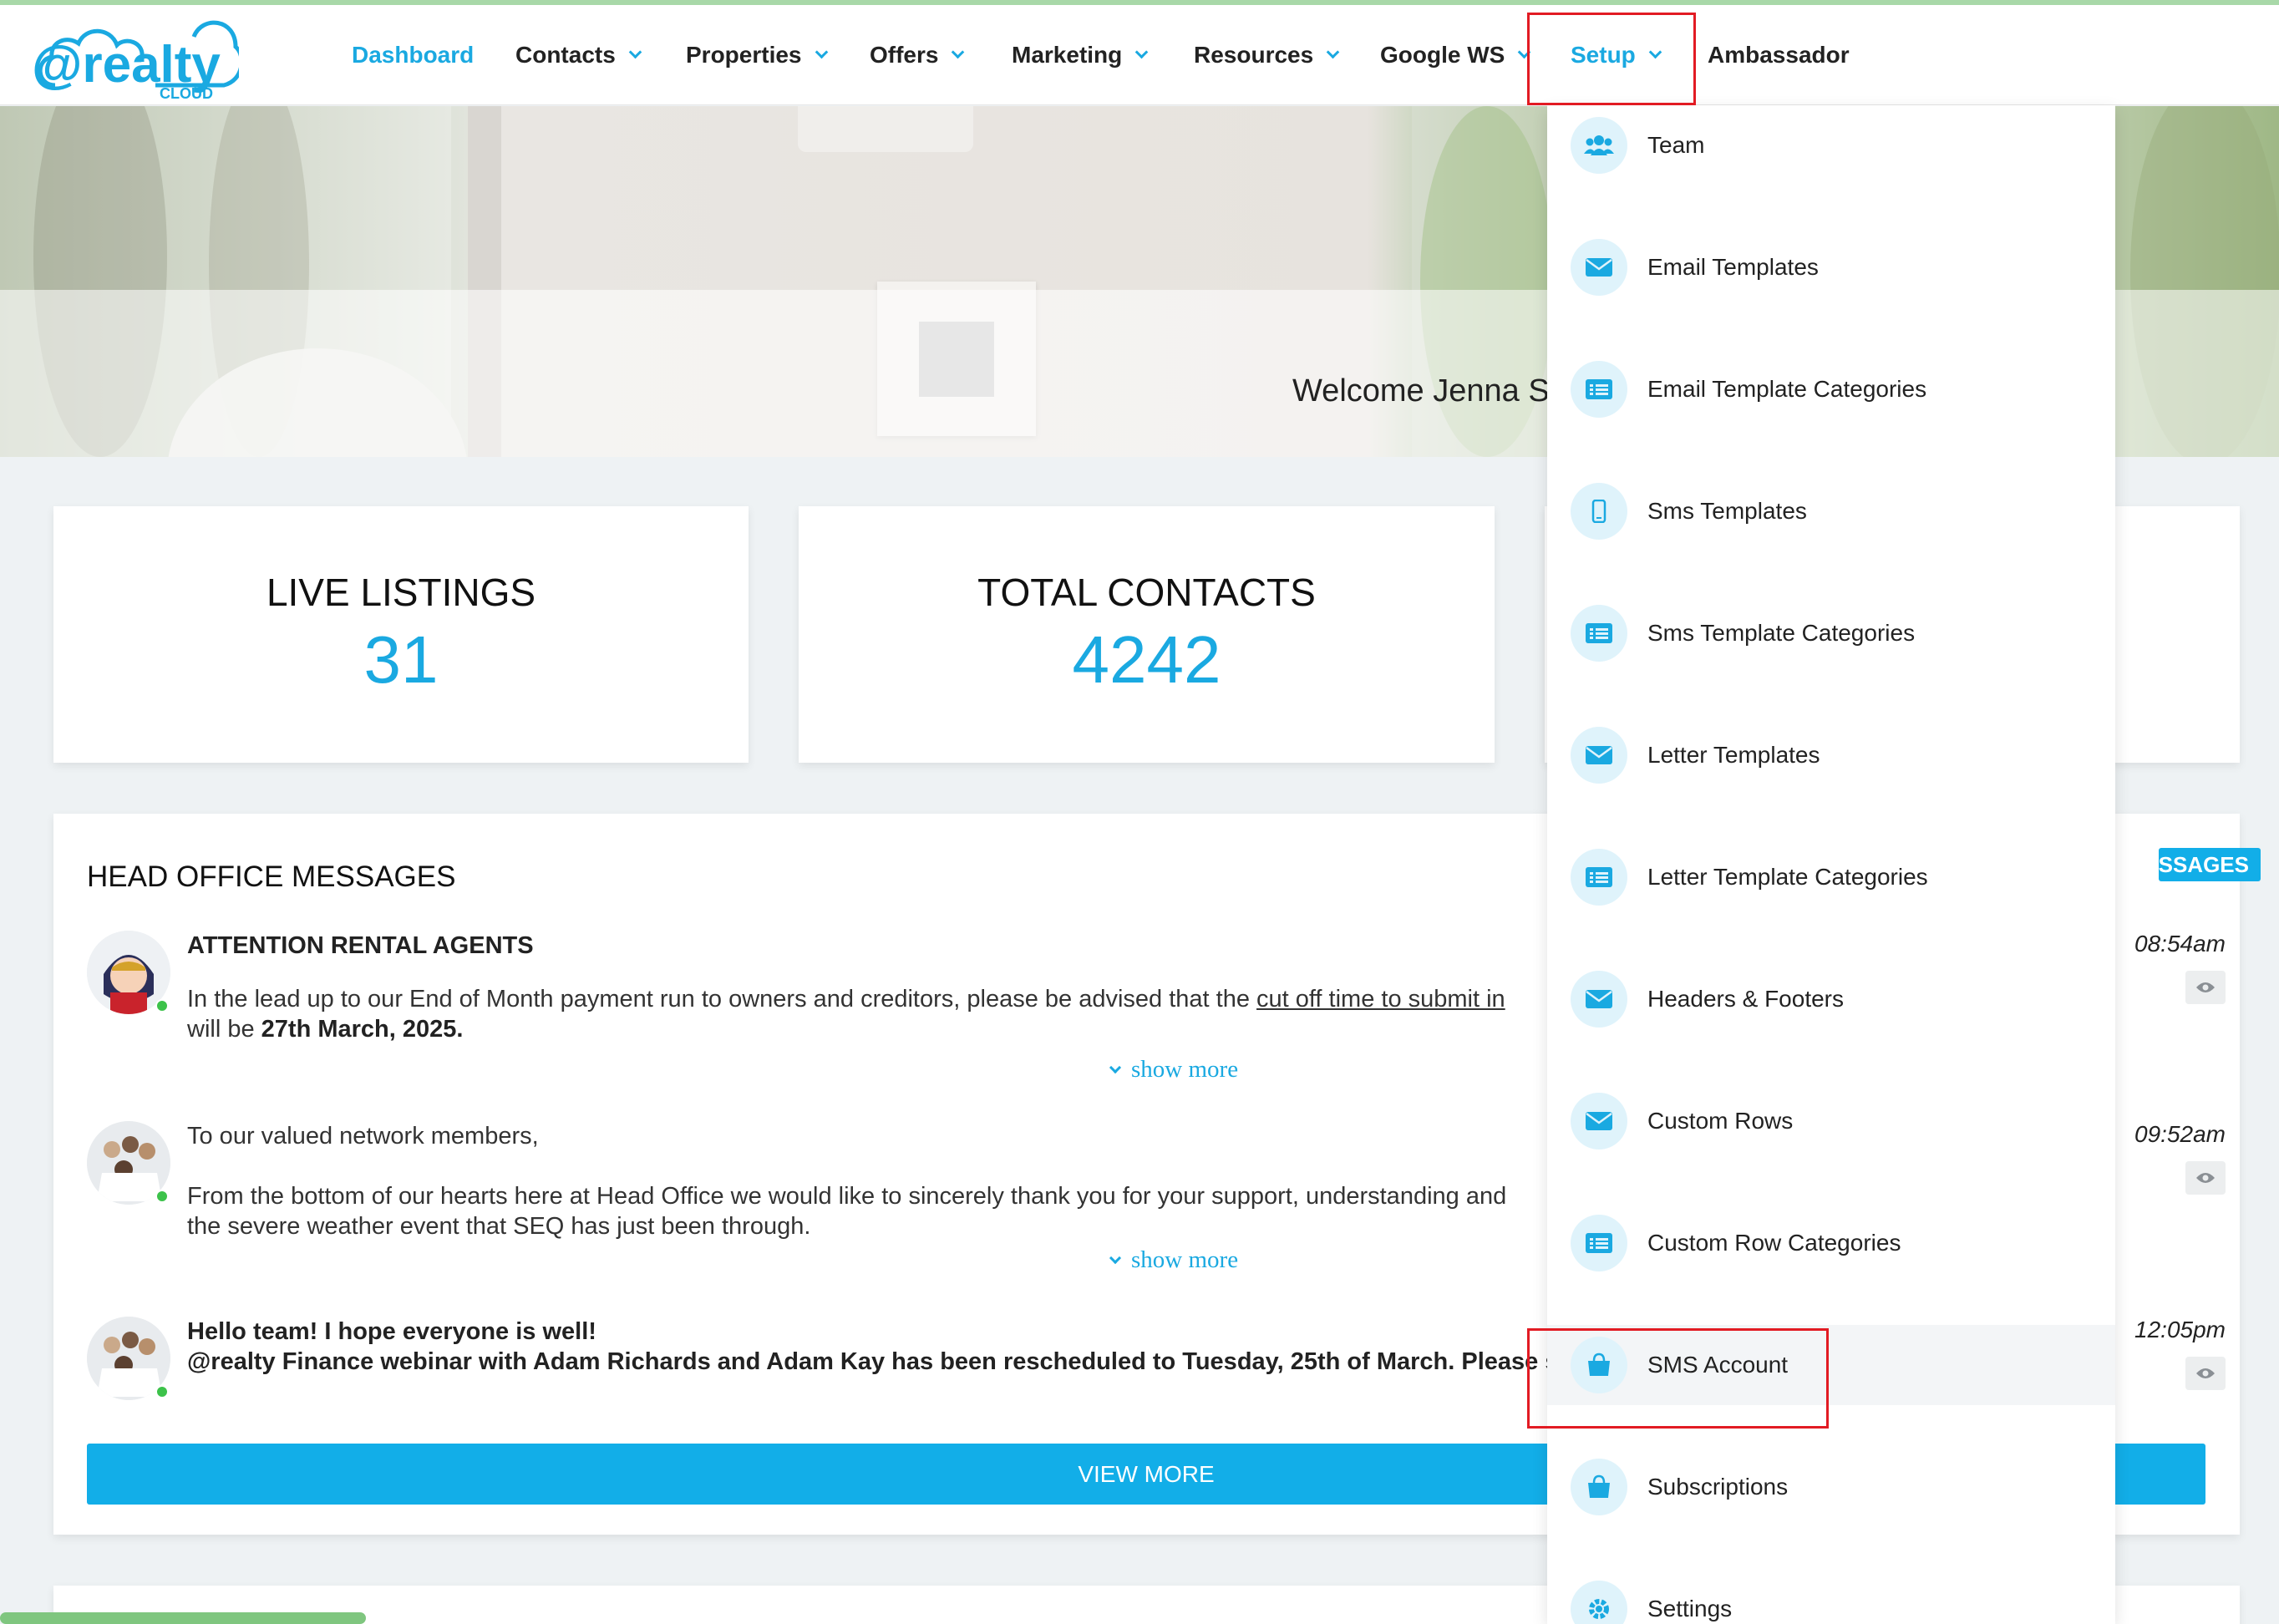 The height and width of the screenshot is (1624, 2279). What do you see at coordinates (1599, 1487) in the screenshot?
I see `shopping-bag-icon` at bounding box center [1599, 1487].